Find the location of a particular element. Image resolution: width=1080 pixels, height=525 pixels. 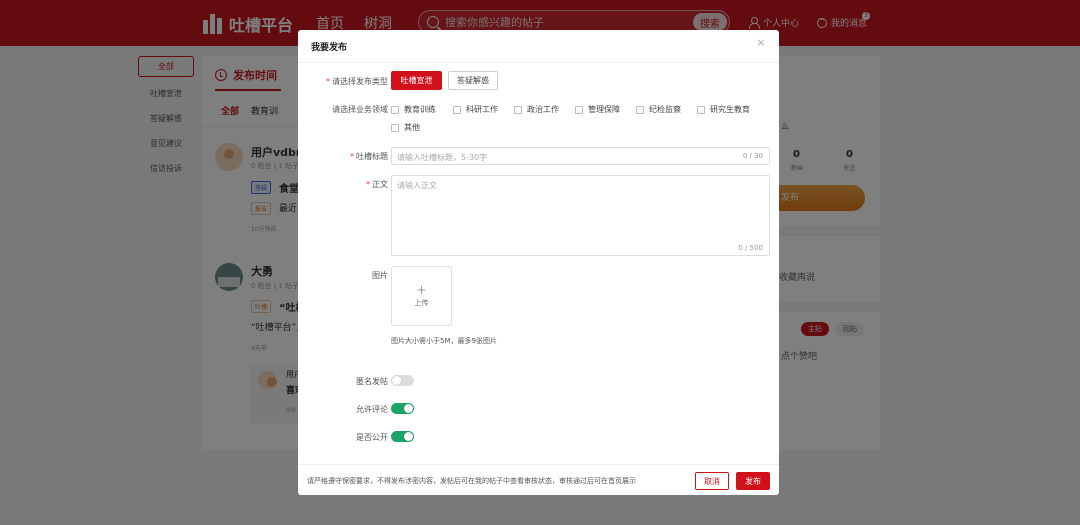

title-field: 0 / 30 is located at coordinates (580, 156).